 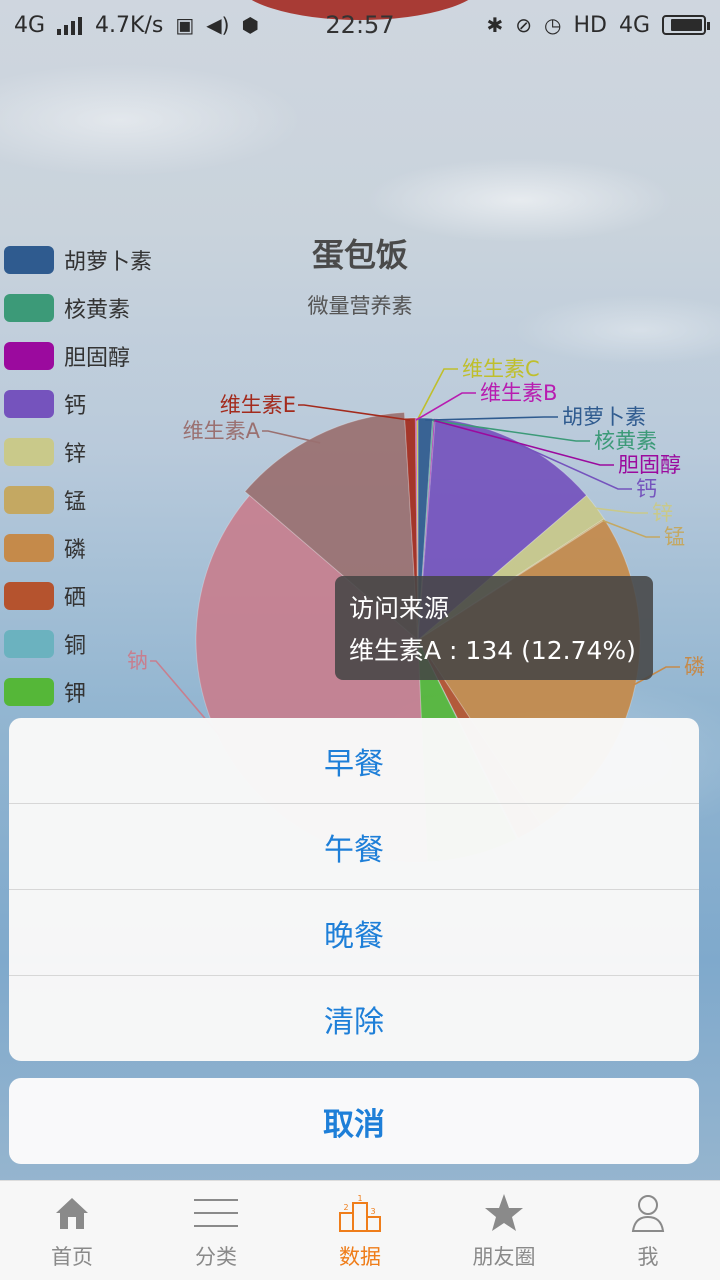 I want to click on slice-label: 维生素B, so click(x=518, y=393).